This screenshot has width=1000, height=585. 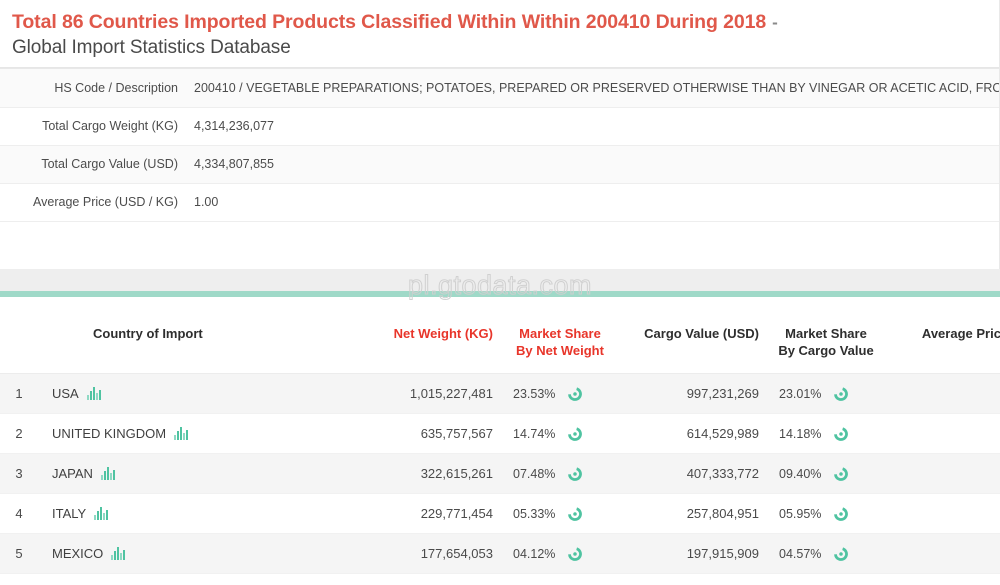 What do you see at coordinates (566, 434) in the screenshot?
I see `market-share-weight-cell: 14.74%` at bounding box center [566, 434].